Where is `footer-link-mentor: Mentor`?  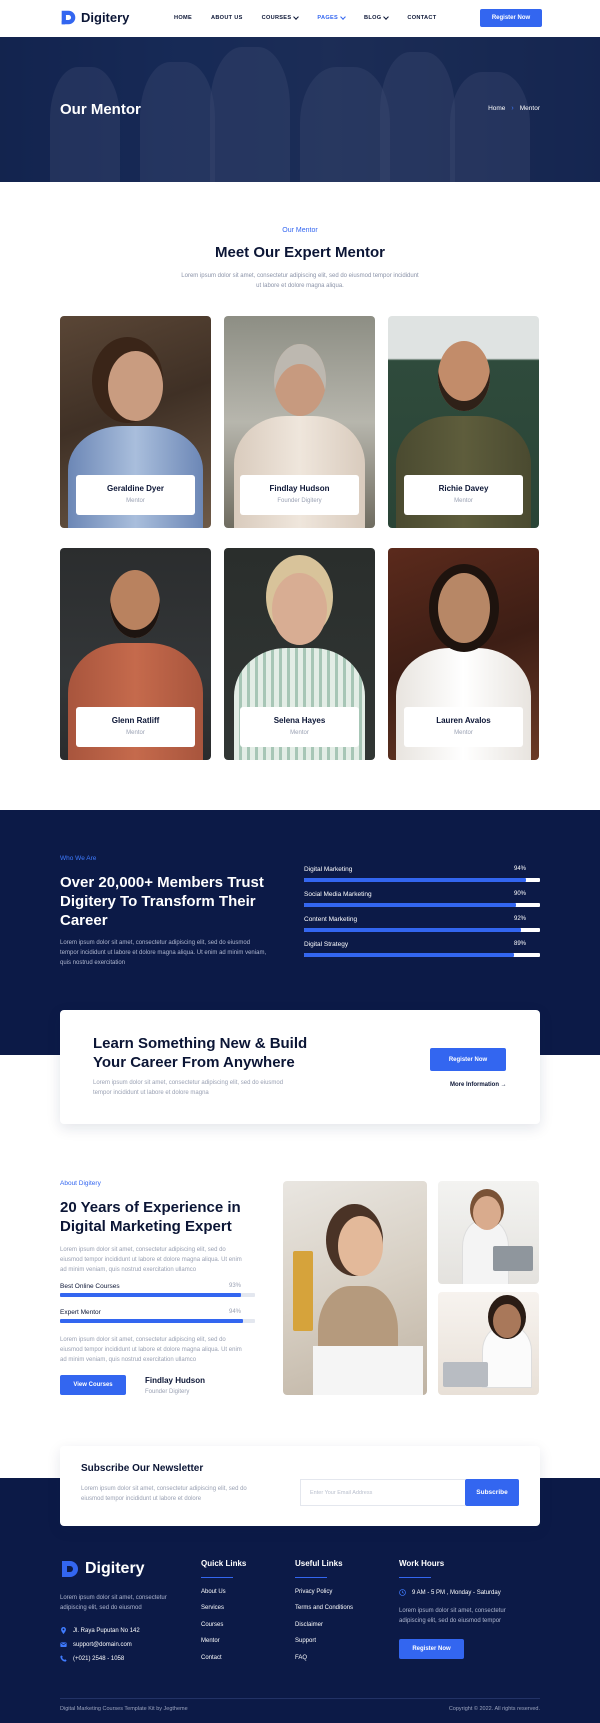
footer-link-mentor: Mentor is located at coordinates (210, 1641).